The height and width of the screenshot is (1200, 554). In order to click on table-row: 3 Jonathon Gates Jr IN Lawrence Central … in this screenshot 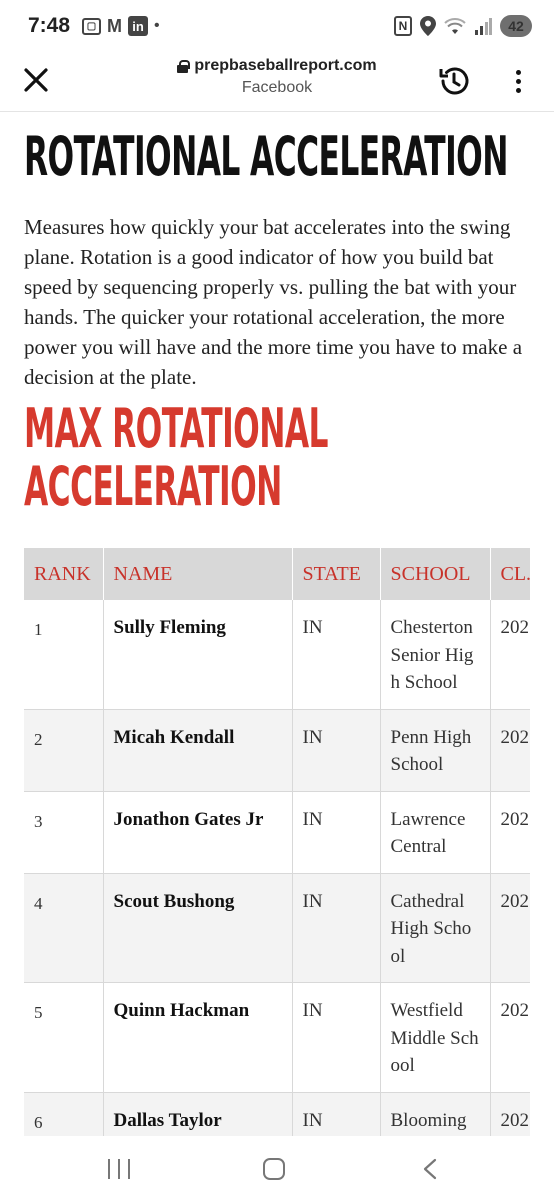, I will do `click(277, 832)`.